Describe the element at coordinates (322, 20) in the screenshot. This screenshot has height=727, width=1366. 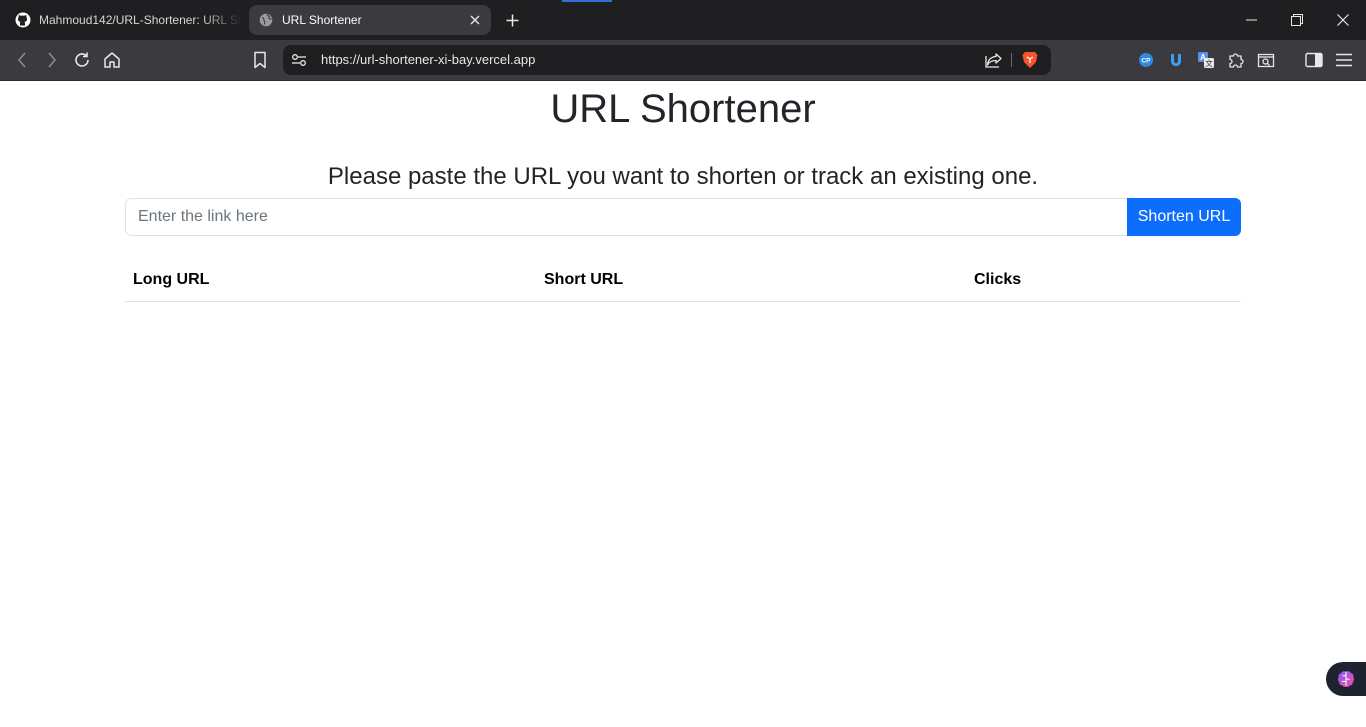
I see `tab-label: URL Shortener` at that location.